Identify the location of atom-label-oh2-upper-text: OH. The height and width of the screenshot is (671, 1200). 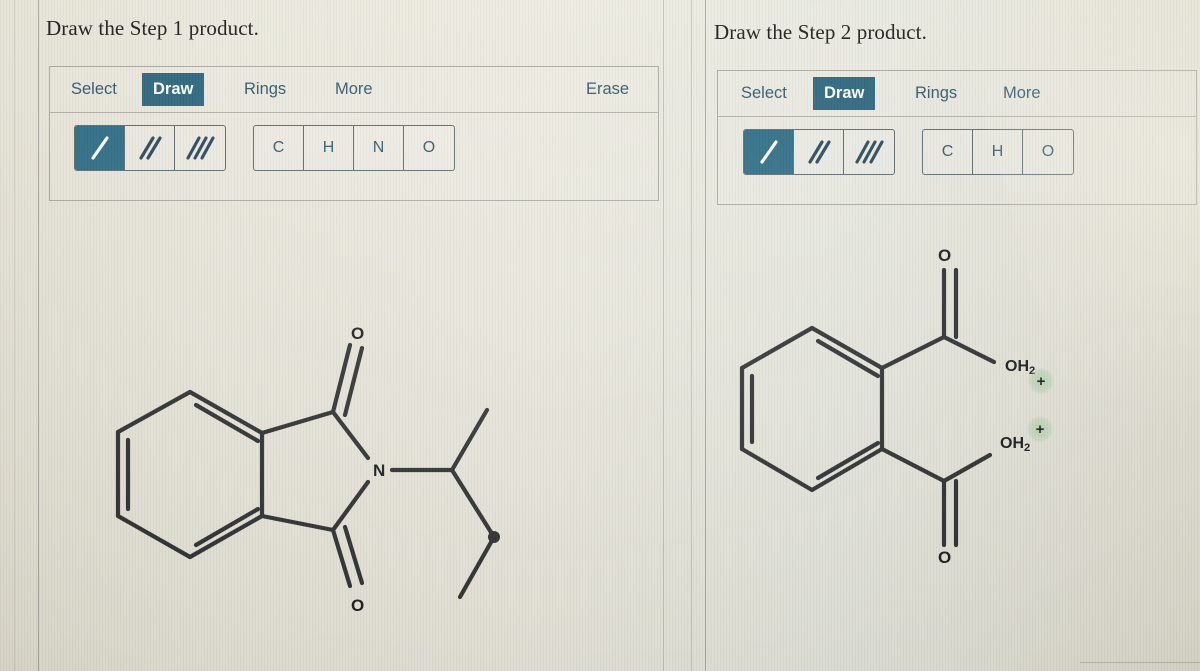
(1017, 366).